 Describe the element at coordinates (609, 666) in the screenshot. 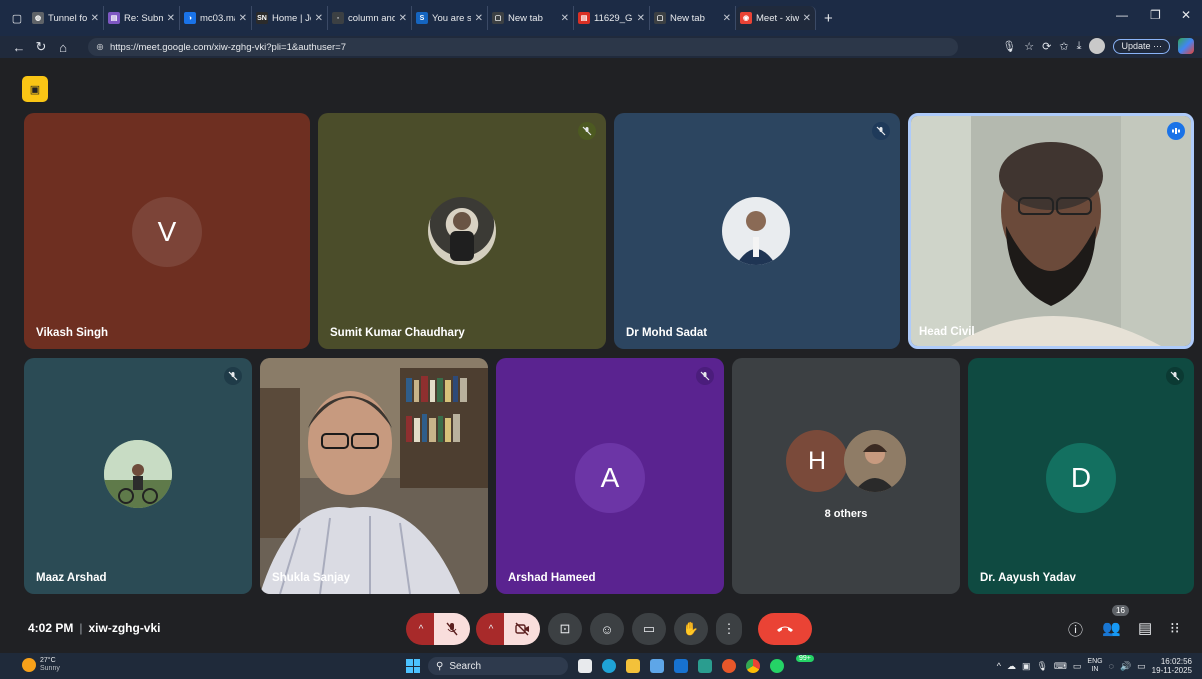

I see `edge-icon` at that location.